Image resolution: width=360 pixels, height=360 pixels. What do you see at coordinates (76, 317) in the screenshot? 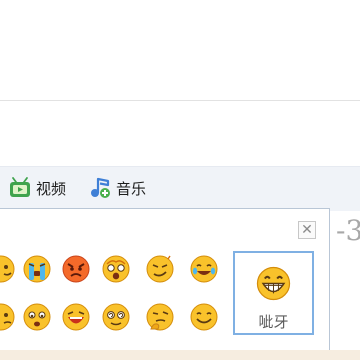
I see `emoji-laugh-cry` at bounding box center [76, 317].